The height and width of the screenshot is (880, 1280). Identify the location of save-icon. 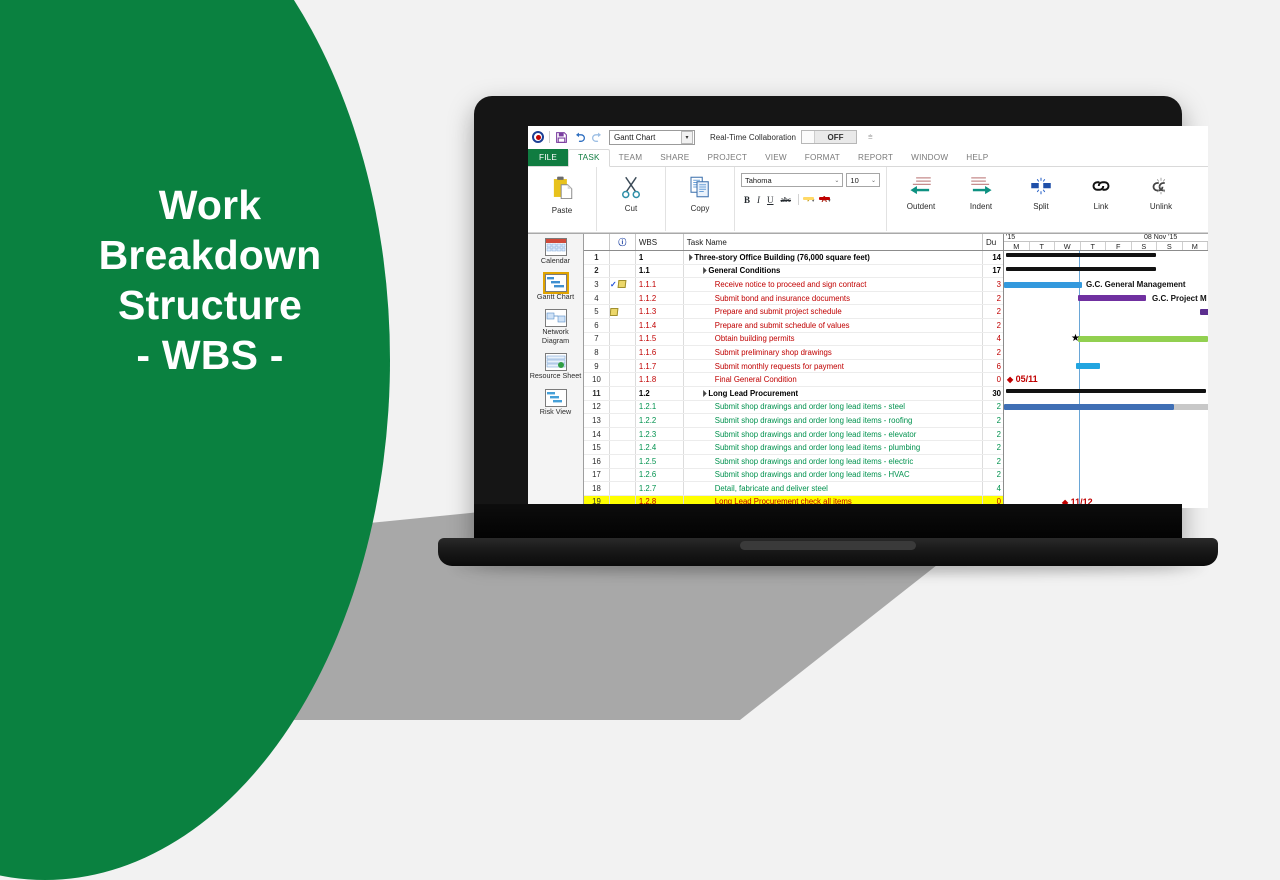
(561, 137).